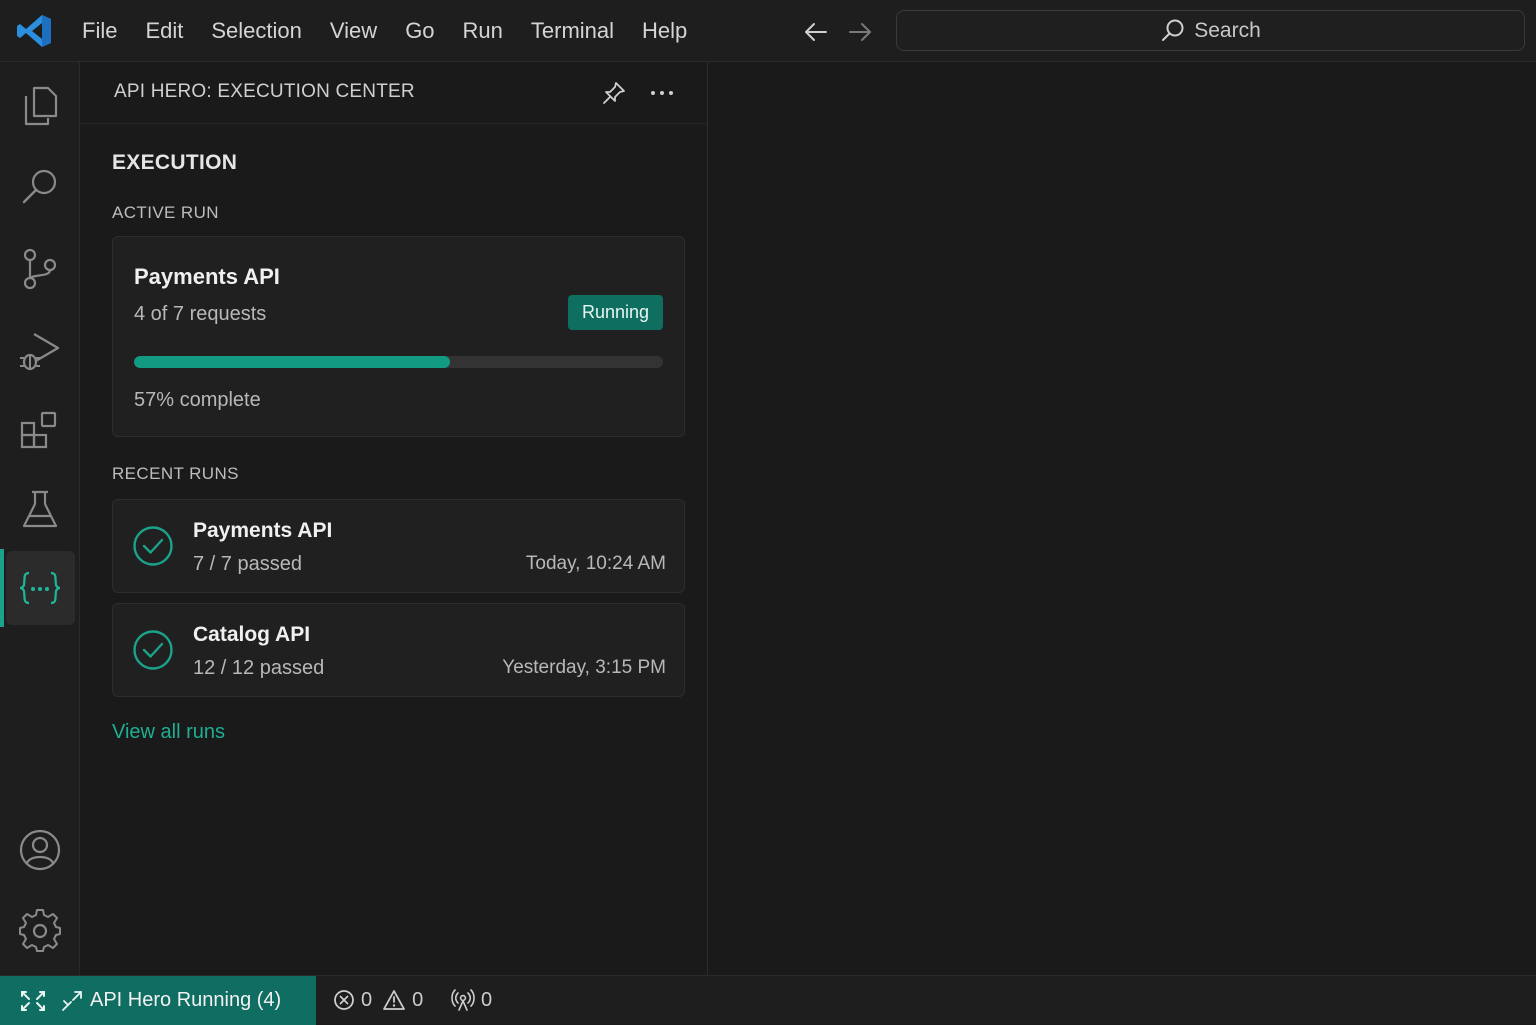 The width and height of the screenshot is (1536, 1025). Describe the element at coordinates (860, 32) in the screenshot. I see `arrow-right-icon` at that location.